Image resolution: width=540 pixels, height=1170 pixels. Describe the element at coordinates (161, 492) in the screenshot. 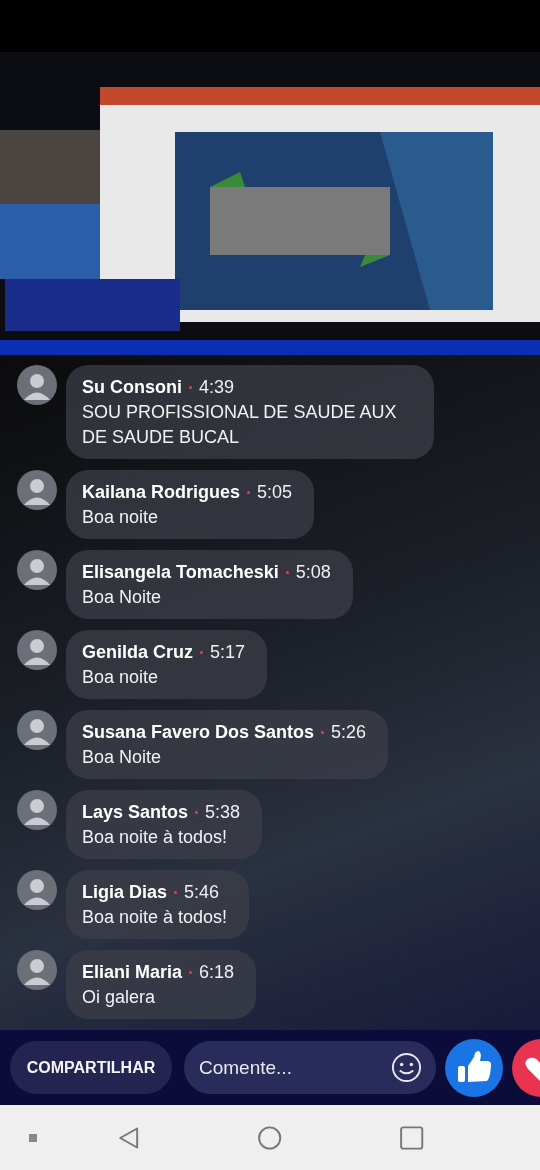

I see `commenter-name: Kailana Rodrigues` at that location.